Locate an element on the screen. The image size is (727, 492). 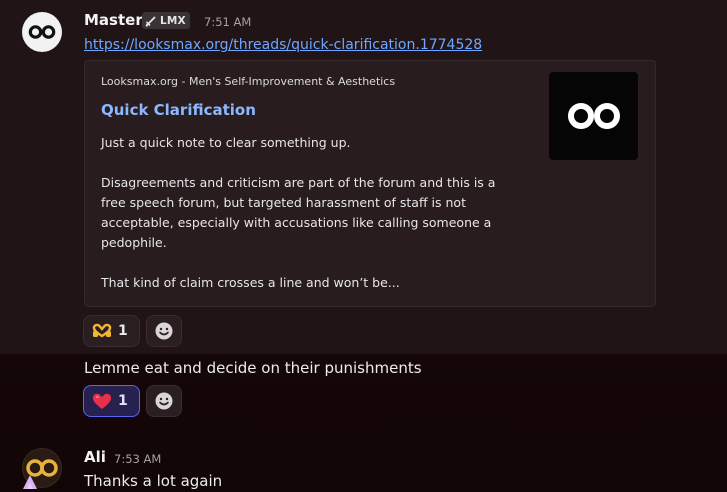
username: Master is located at coordinates (113, 20).